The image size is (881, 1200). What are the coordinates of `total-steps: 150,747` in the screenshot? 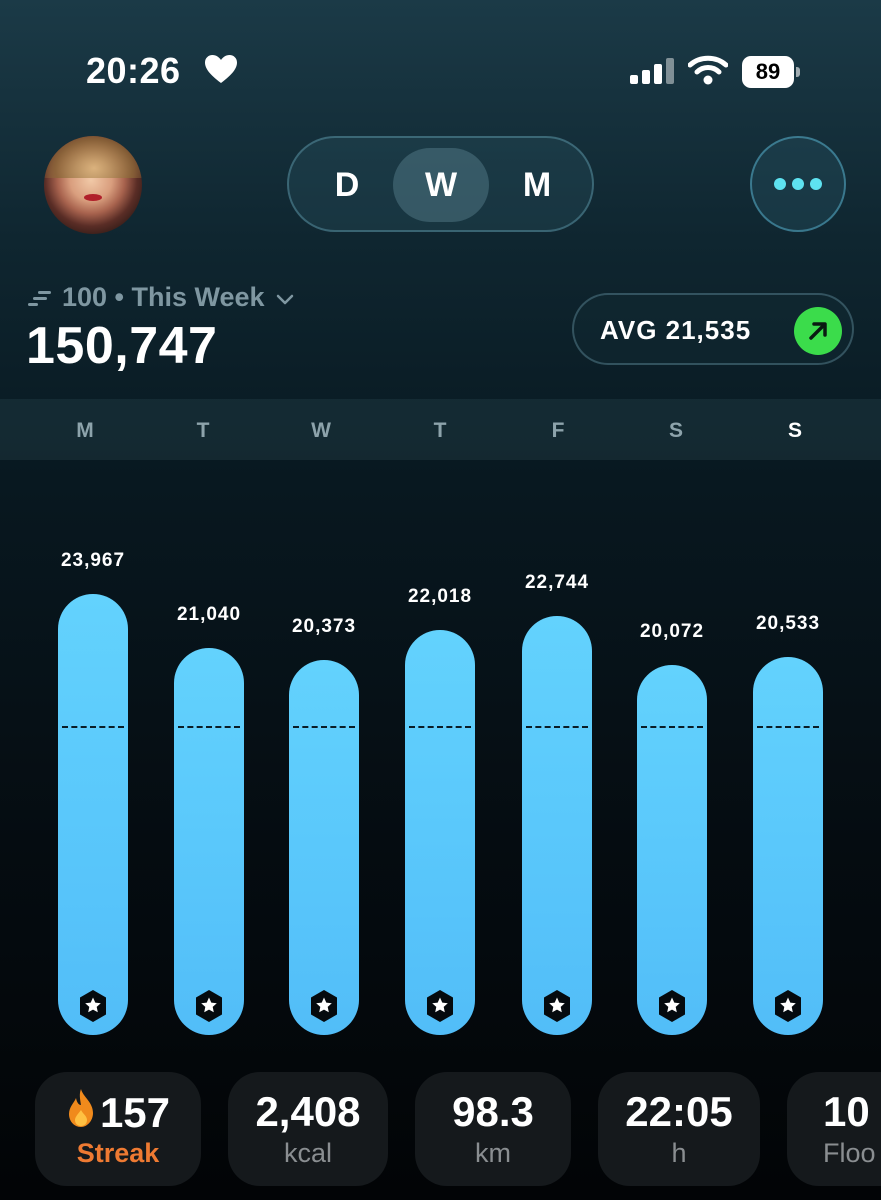 It's located at (122, 346).